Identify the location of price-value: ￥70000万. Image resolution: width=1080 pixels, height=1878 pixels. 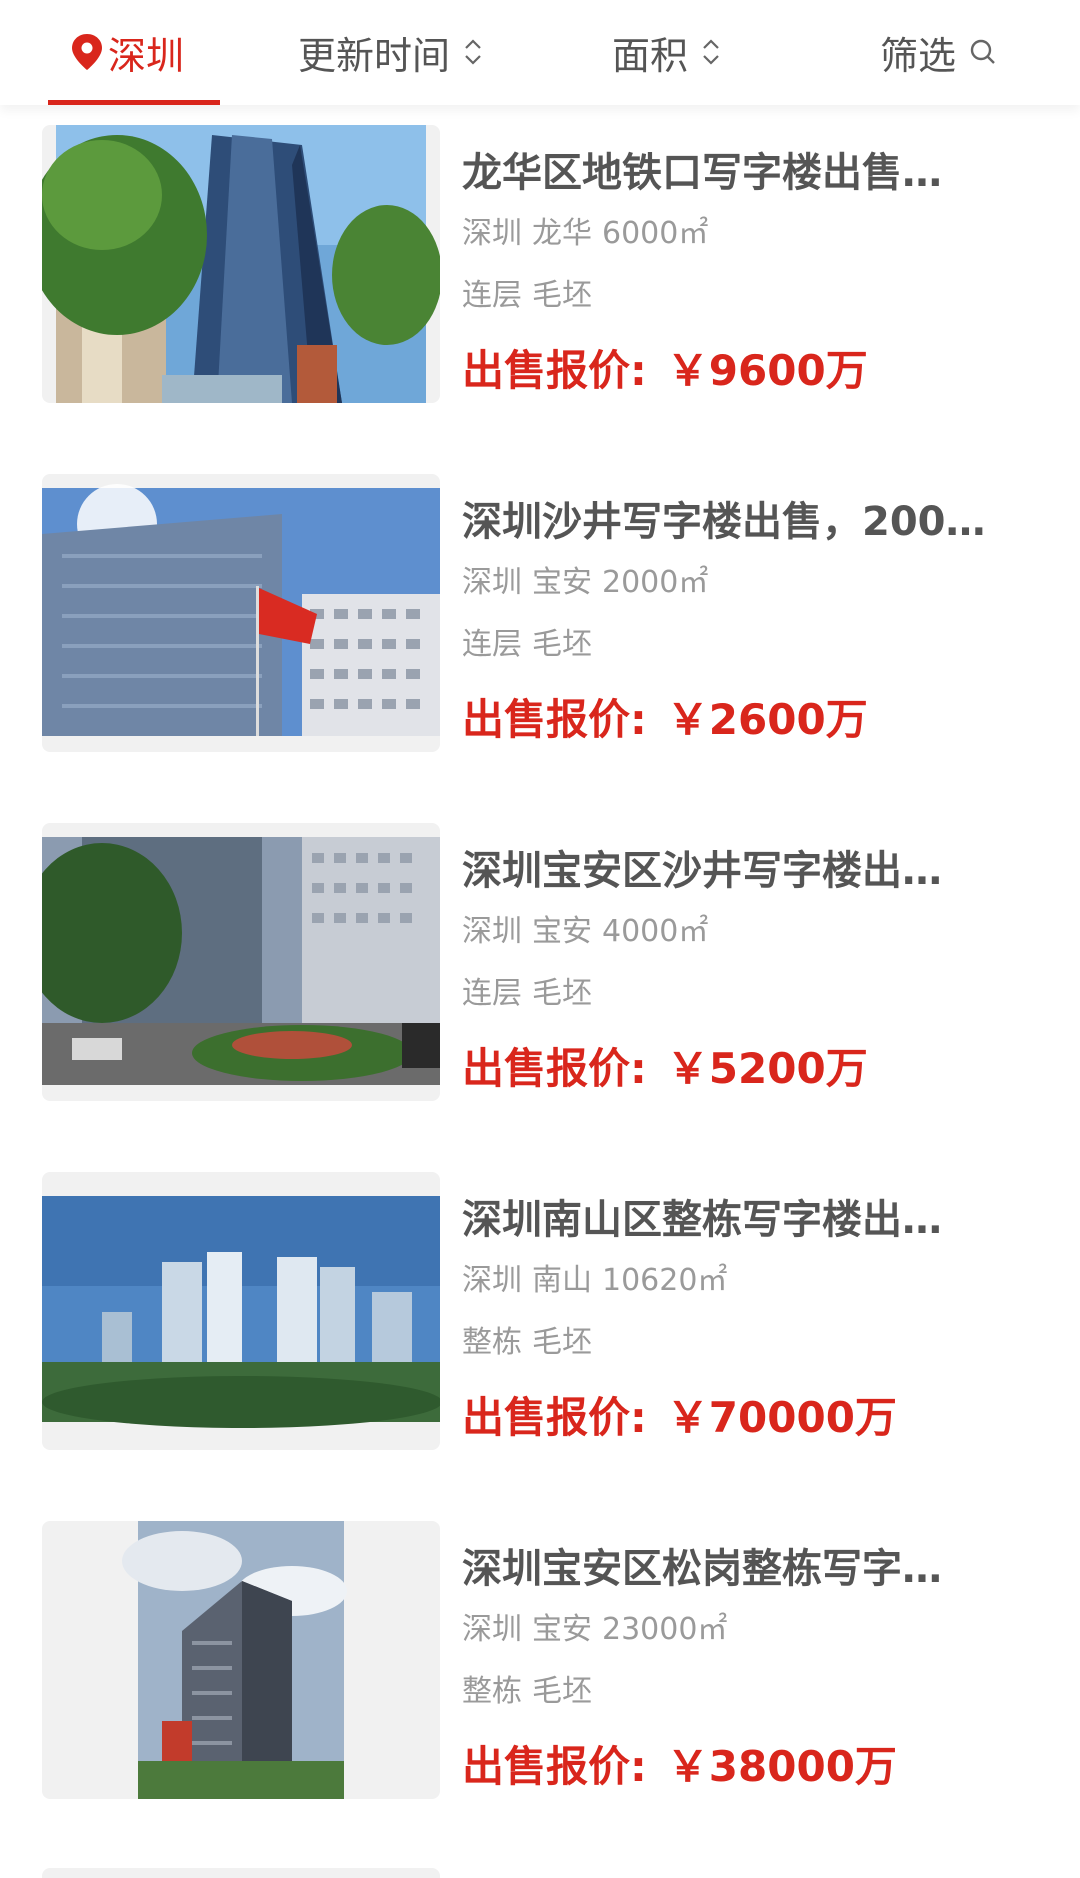
(781, 1417).